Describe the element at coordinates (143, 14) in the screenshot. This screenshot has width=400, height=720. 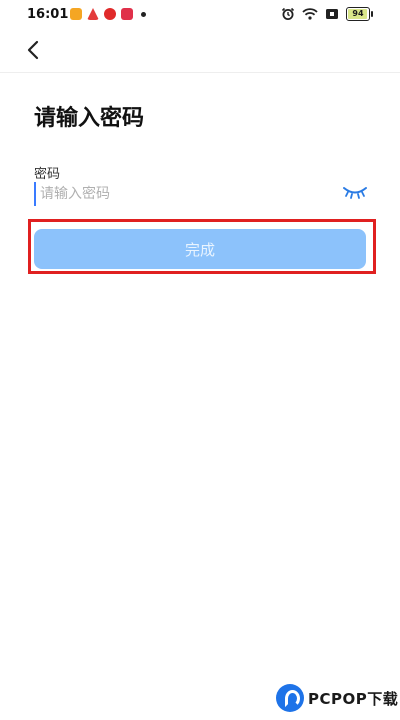
I see `more-notifications-icon` at that location.